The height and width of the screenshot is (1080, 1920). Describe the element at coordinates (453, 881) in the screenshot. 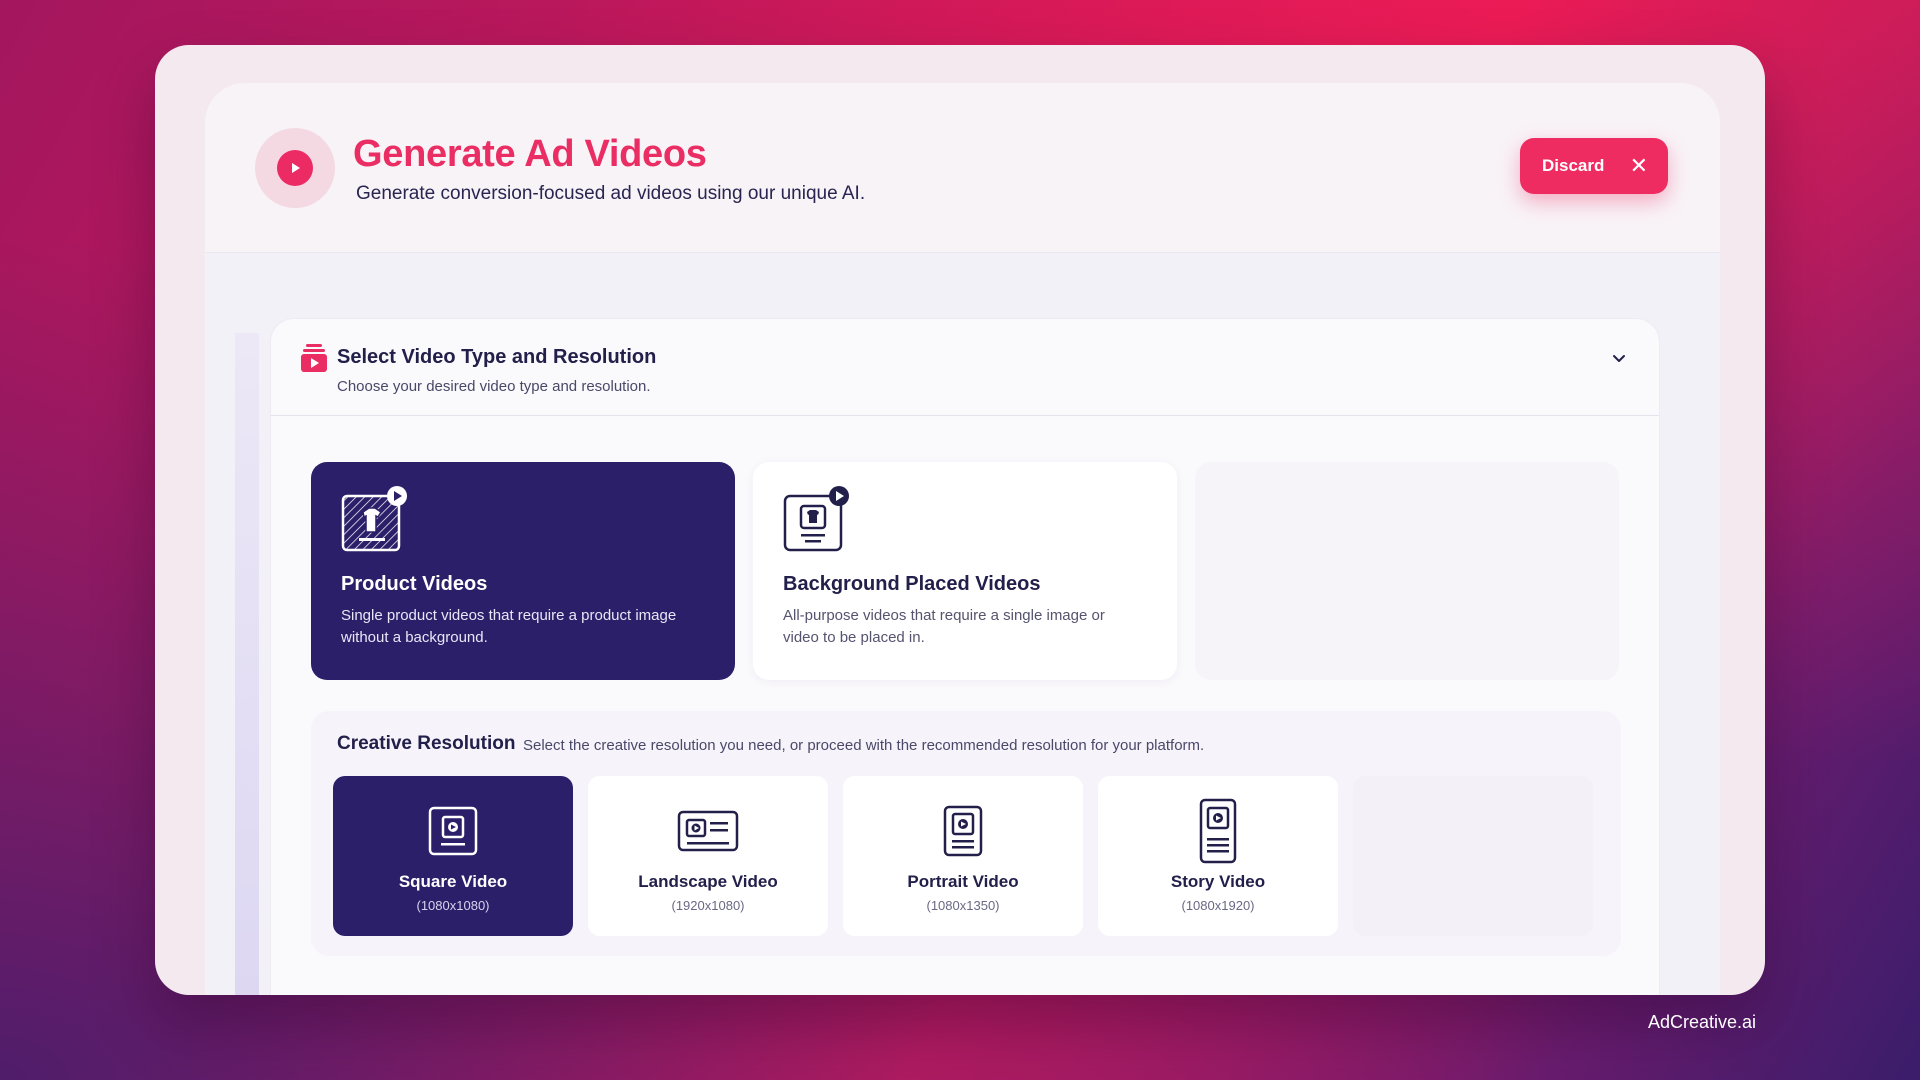

I see `square-video-label: Square Video` at that location.